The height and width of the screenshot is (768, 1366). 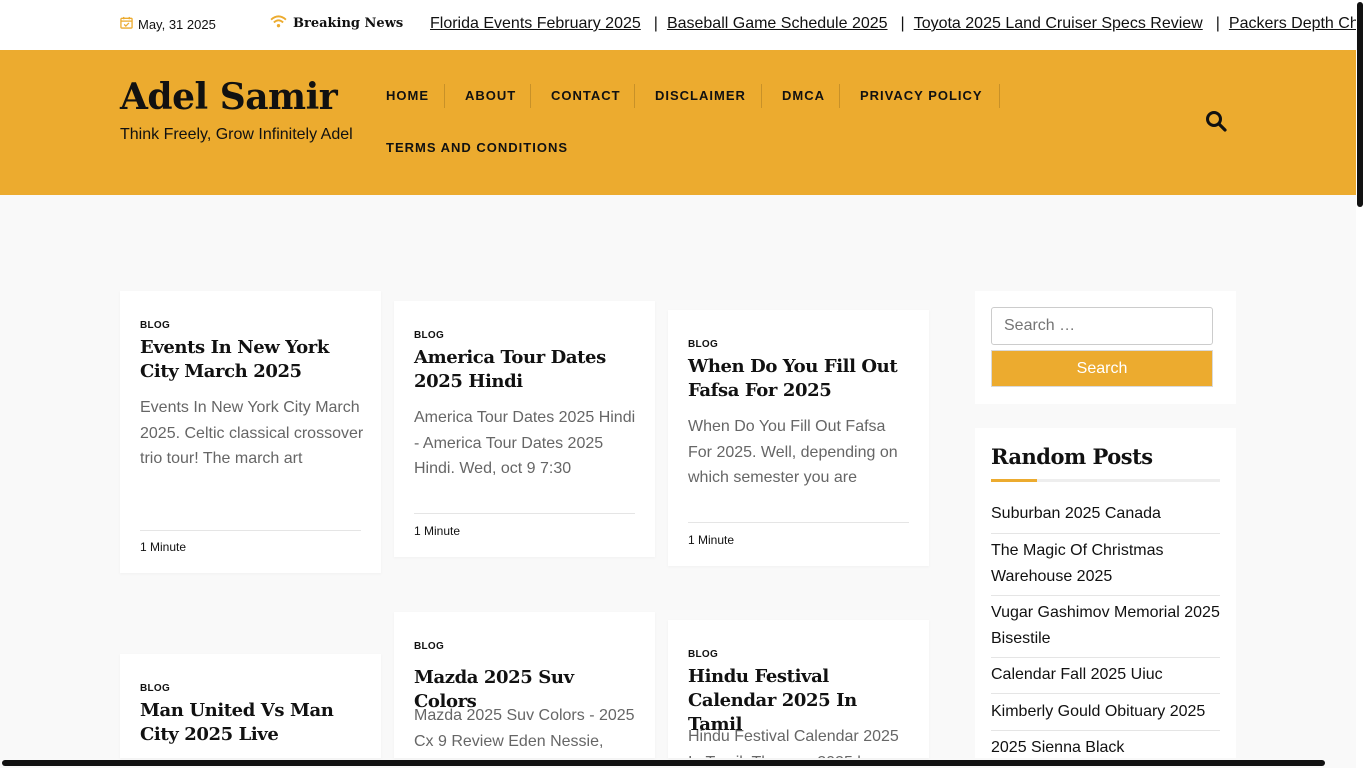 What do you see at coordinates (777, 24) in the screenshot?
I see `ticker-link: Baseball Game Schedule 2025` at bounding box center [777, 24].